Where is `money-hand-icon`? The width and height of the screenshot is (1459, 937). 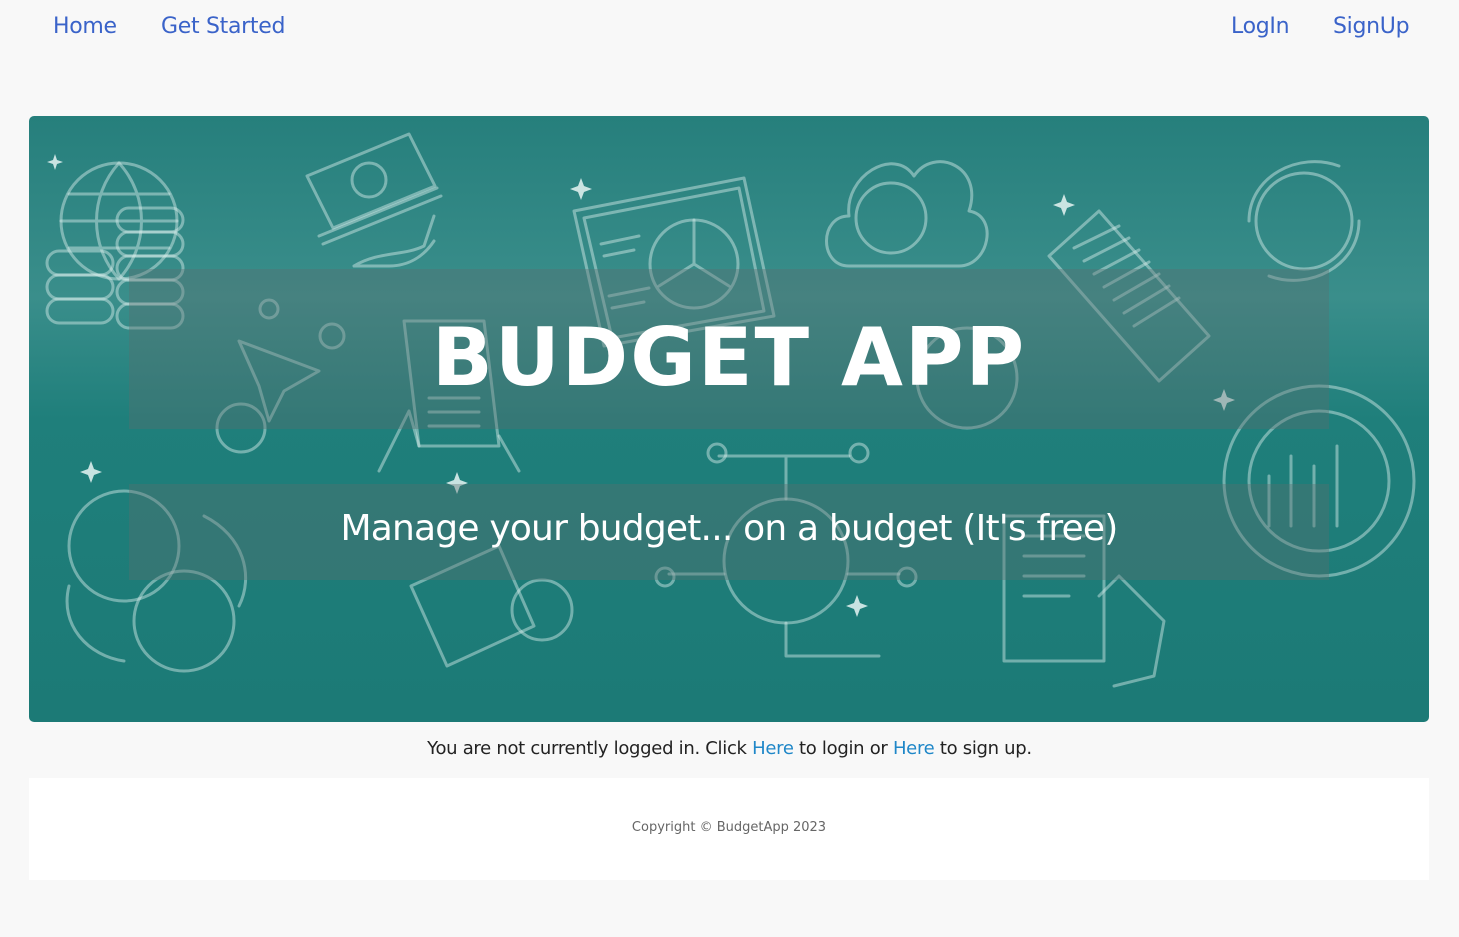
money-hand-icon is located at coordinates (374, 200).